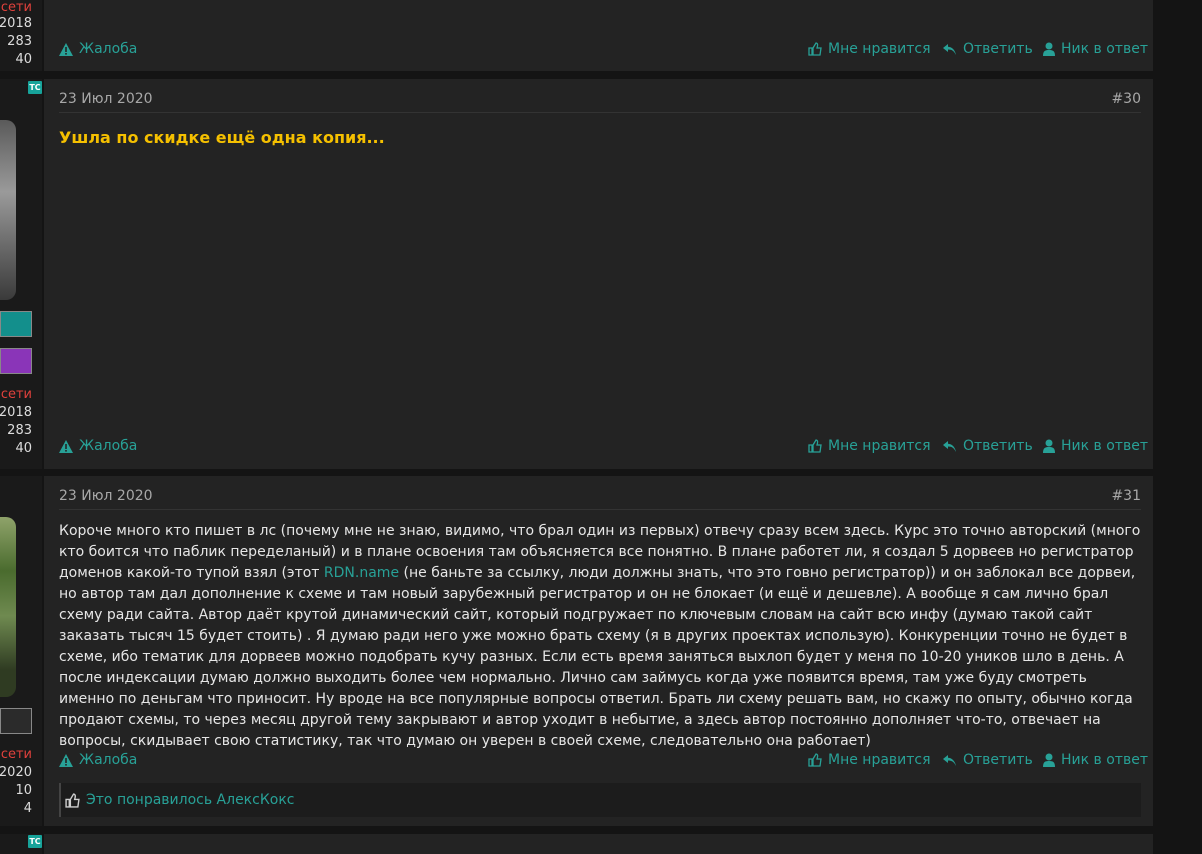 Image resolution: width=1202 pixels, height=854 pixels. What do you see at coordinates (1126, 496) in the screenshot?
I see `post-number: #31` at bounding box center [1126, 496].